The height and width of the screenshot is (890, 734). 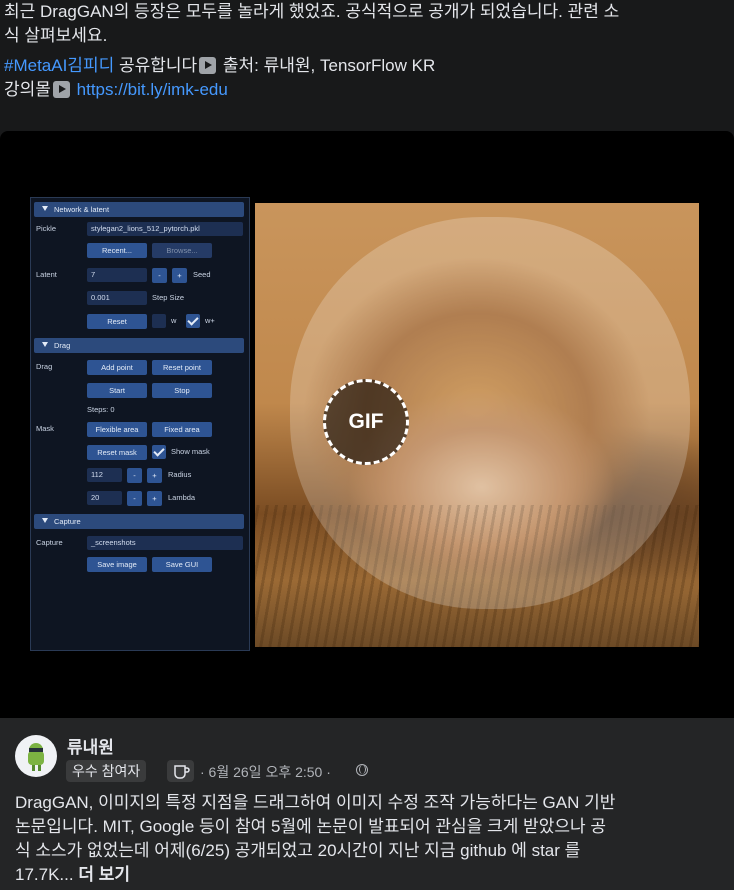 I want to click on wplus-label: w+, so click(x=210, y=320).